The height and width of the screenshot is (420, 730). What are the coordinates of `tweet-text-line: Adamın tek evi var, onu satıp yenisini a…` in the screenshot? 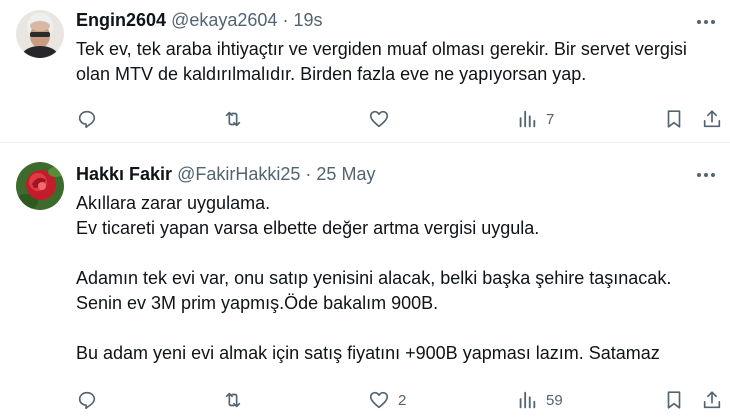 It's located at (374, 278).